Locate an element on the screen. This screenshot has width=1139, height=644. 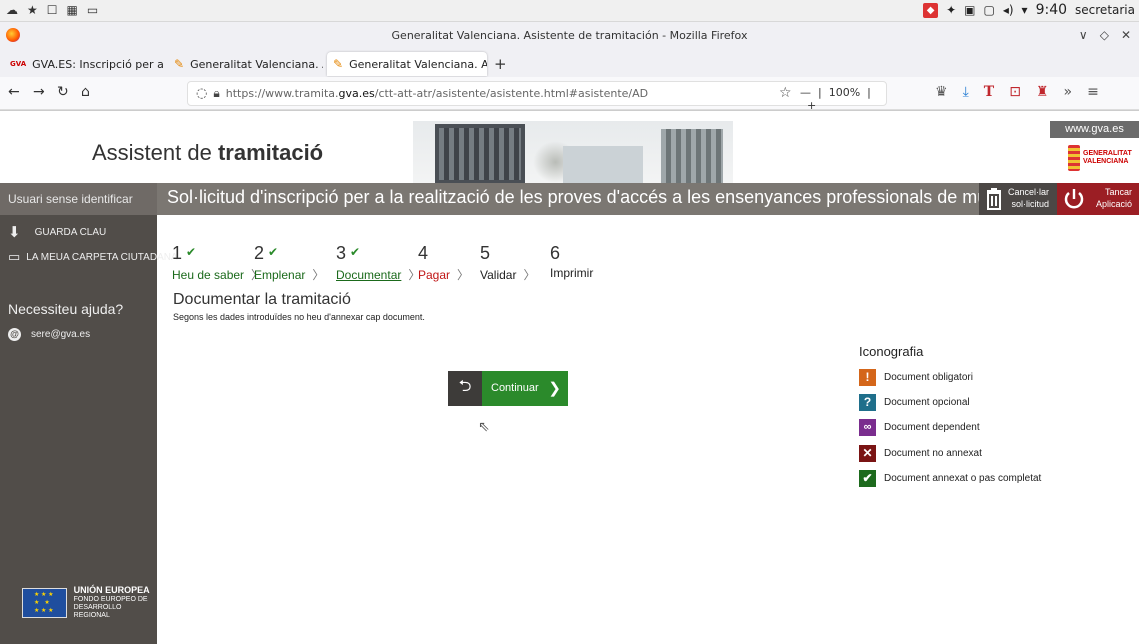
tray-menu-chevron-icon: ▾ is located at coordinates (1025, 10).